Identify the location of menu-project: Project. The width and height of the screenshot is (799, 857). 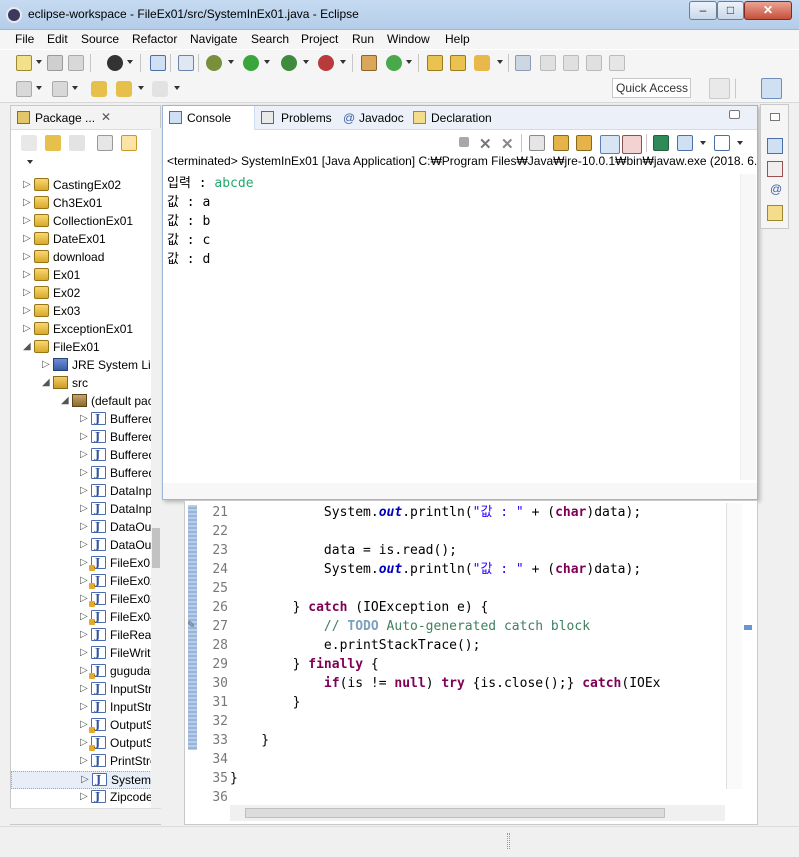
(319, 39).